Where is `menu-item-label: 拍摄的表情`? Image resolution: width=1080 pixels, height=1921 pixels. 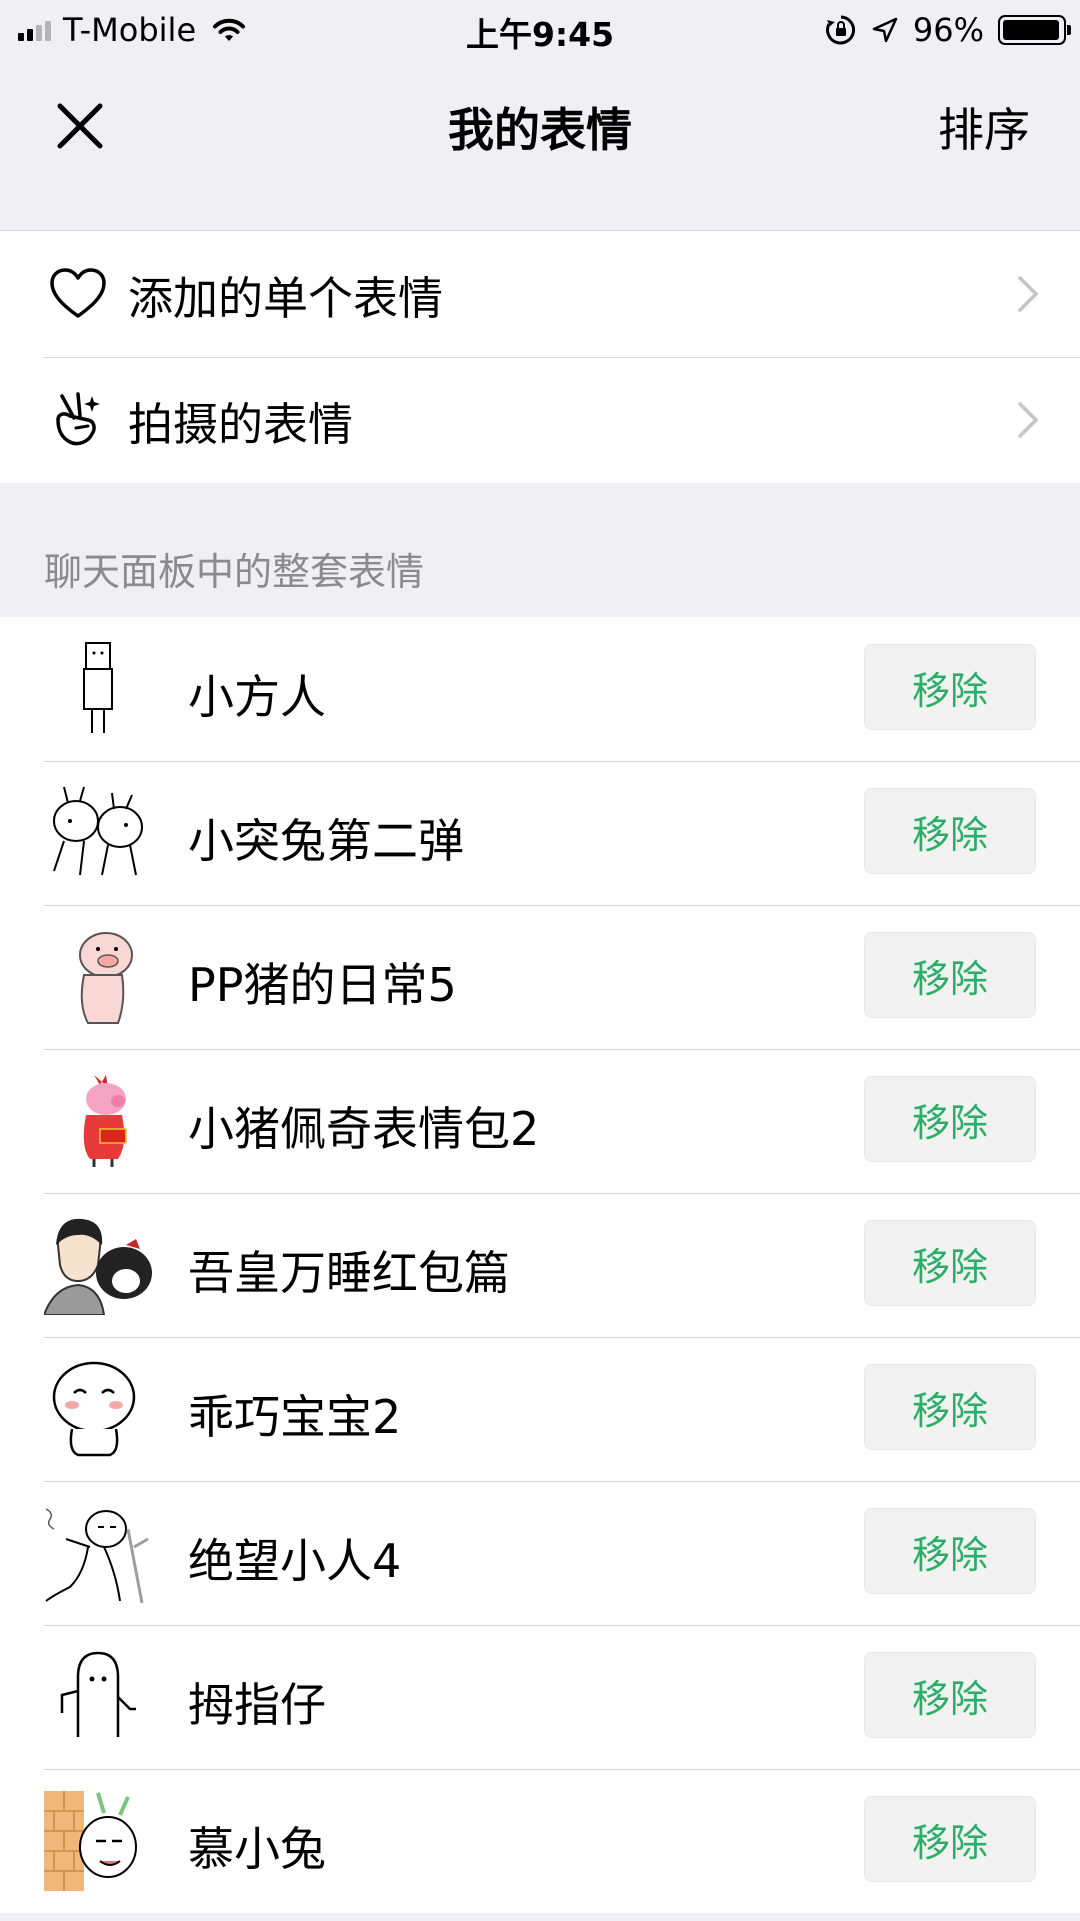
menu-item-label: 拍摄的表情 is located at coordinates (241, 424).